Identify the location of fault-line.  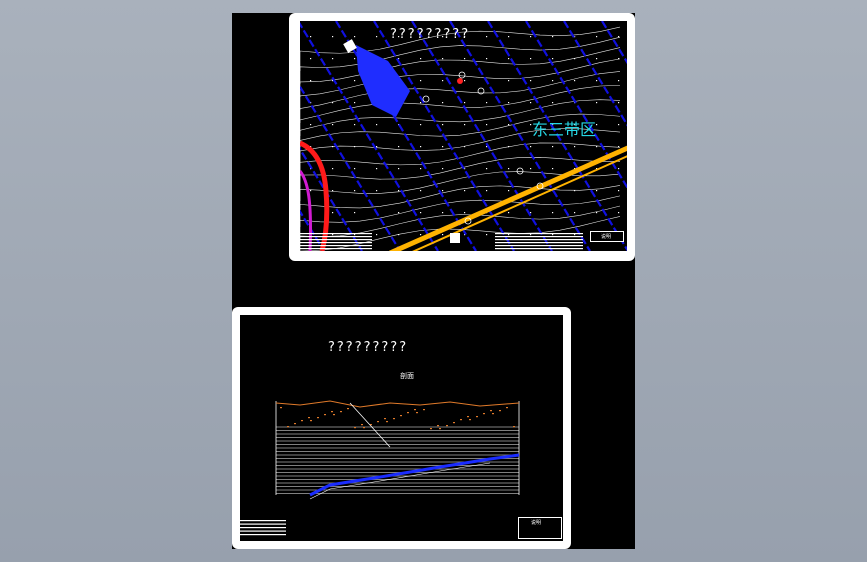
(370, 425).